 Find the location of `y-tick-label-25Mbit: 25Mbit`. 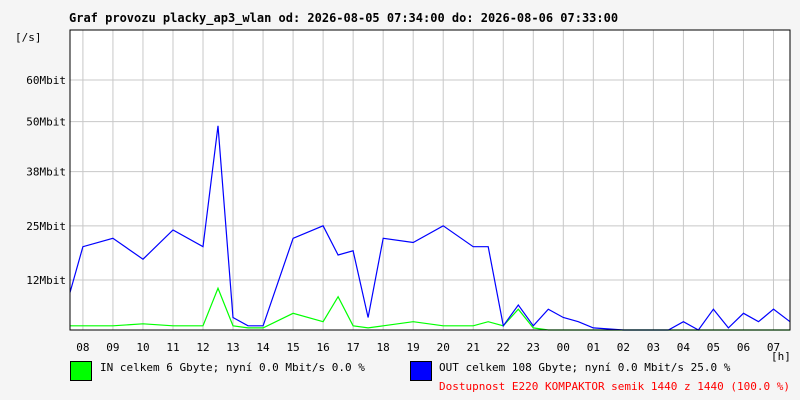

y-tick-label-25Mbit: 25Mbit is located at coordinates (46, 226).